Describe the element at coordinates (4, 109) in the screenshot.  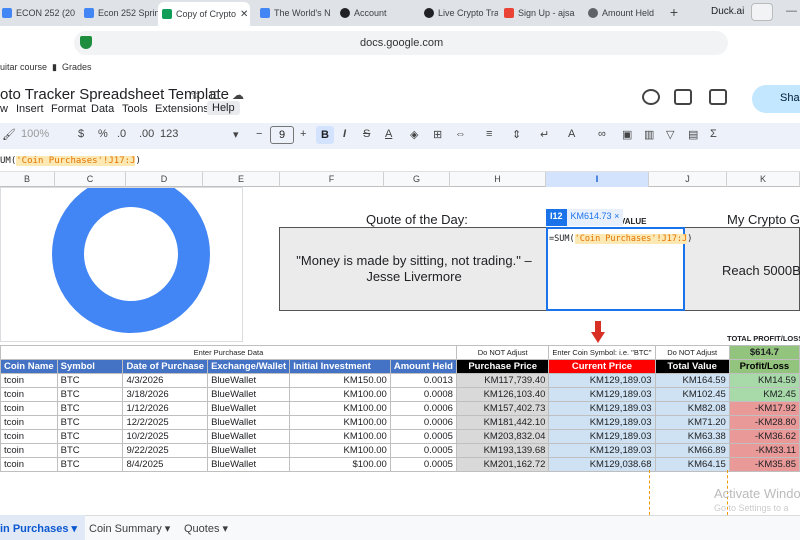
I see `menu-view: w` at that location.